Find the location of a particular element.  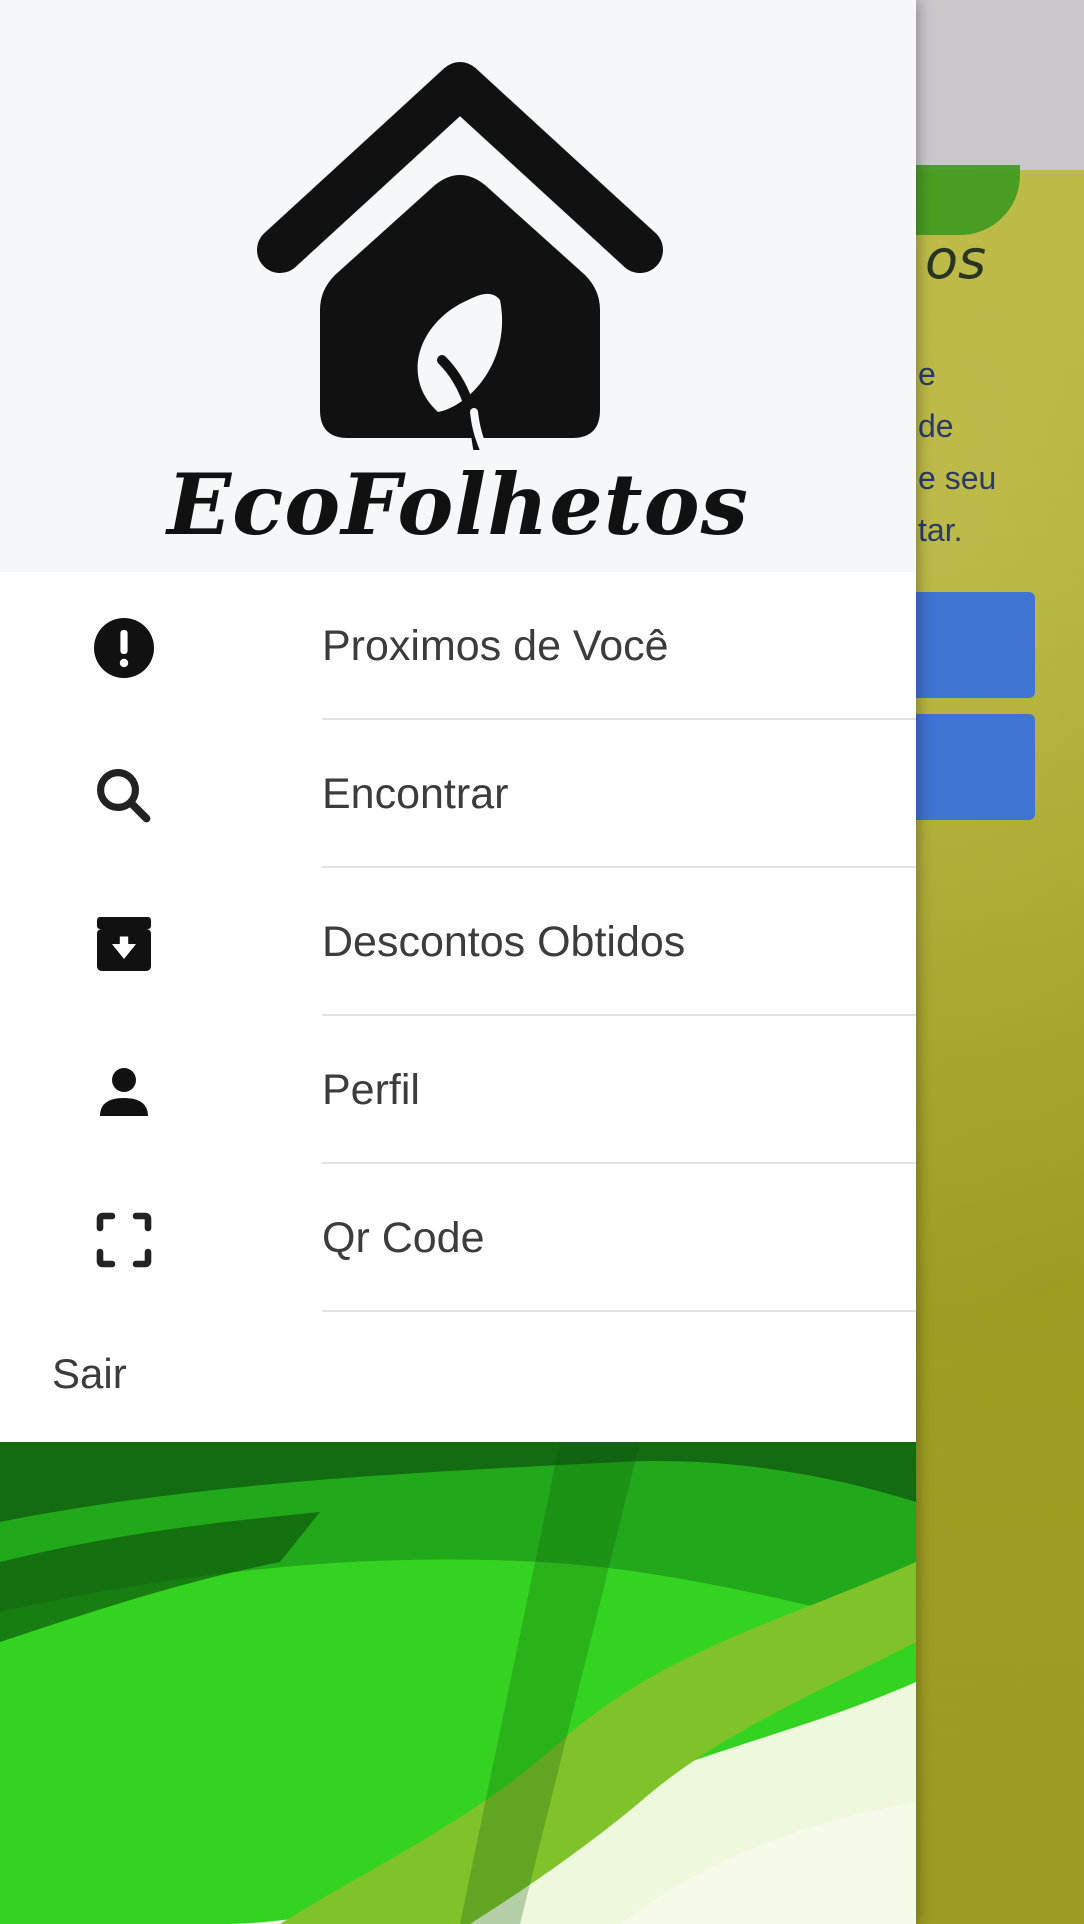

background-primary-button is located at coordinates (970, 645).